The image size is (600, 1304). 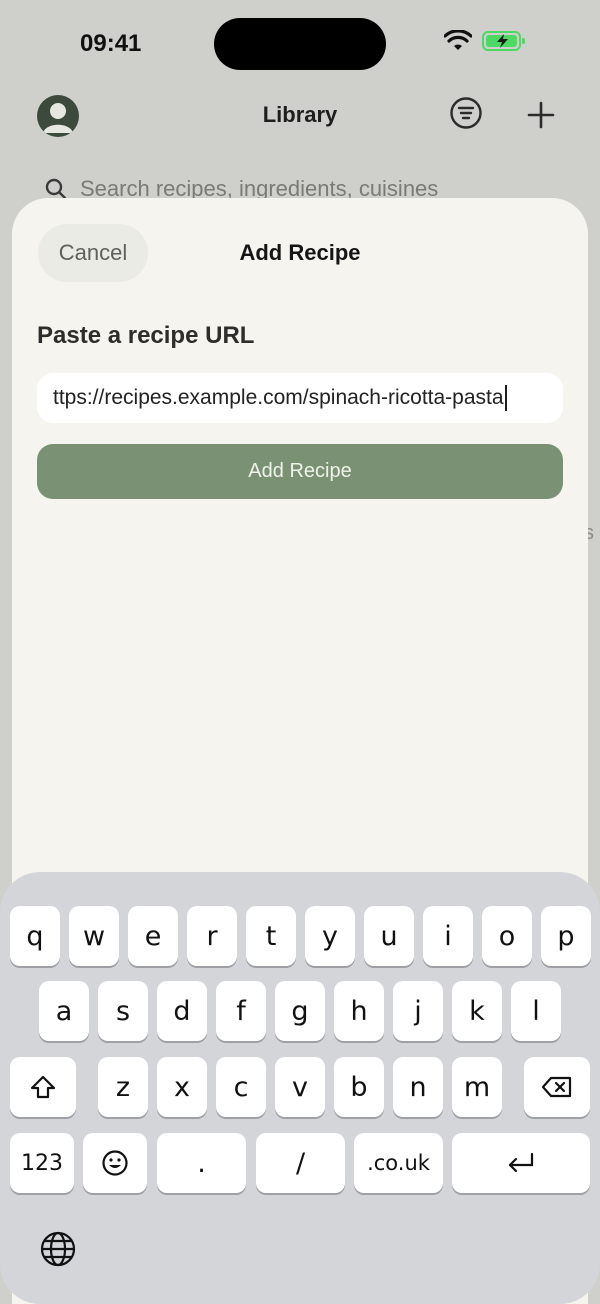 What do you see at coordinates (182, 1011) in the screenshot?
I see `key-d: d` at bounding box center [182, 1011].